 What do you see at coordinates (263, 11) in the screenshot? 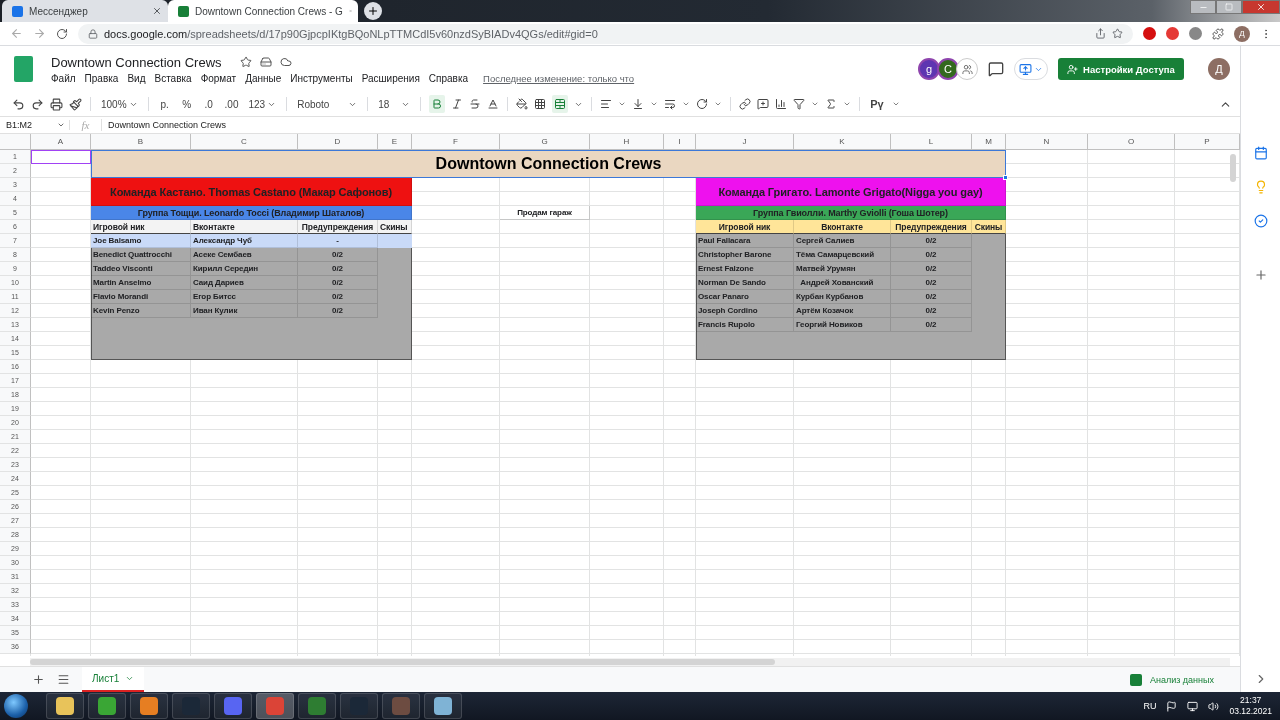
I see `browser-tab: Downtown Connection Crews - G` at bounding box center [263, 11].